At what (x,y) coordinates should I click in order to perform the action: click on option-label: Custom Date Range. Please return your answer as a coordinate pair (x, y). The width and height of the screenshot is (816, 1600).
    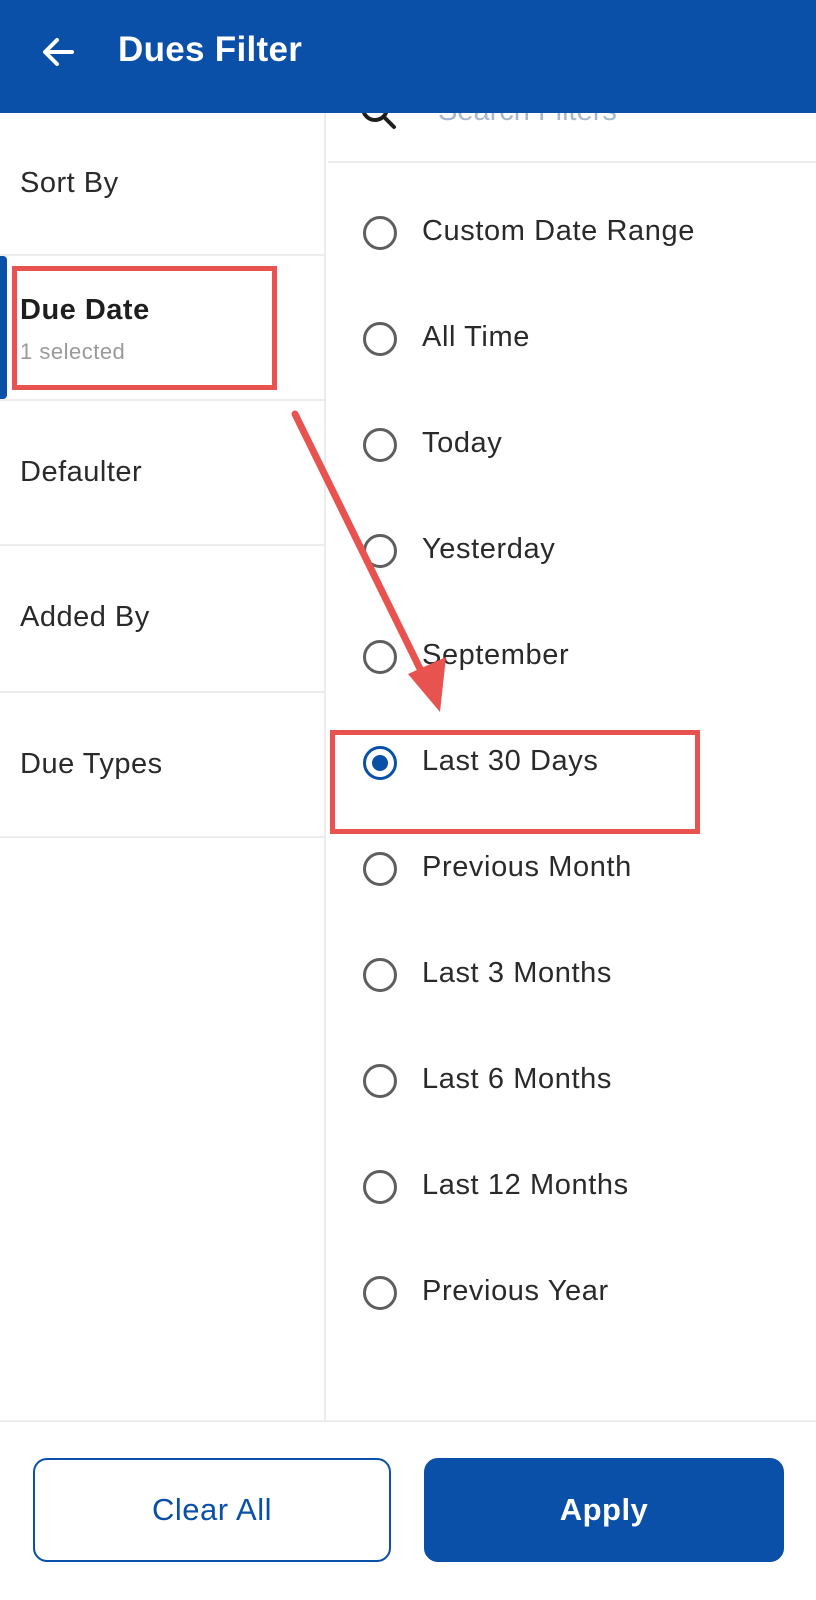
    Looking at the image, I should click on (558, 231).